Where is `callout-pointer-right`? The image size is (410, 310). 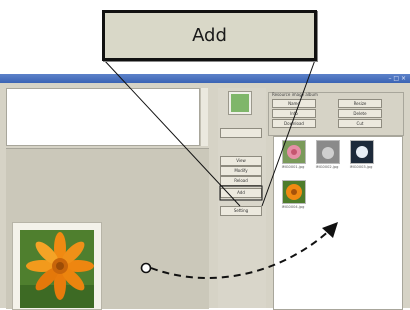
callout-pointer-right is located at coordinates (288, 133).